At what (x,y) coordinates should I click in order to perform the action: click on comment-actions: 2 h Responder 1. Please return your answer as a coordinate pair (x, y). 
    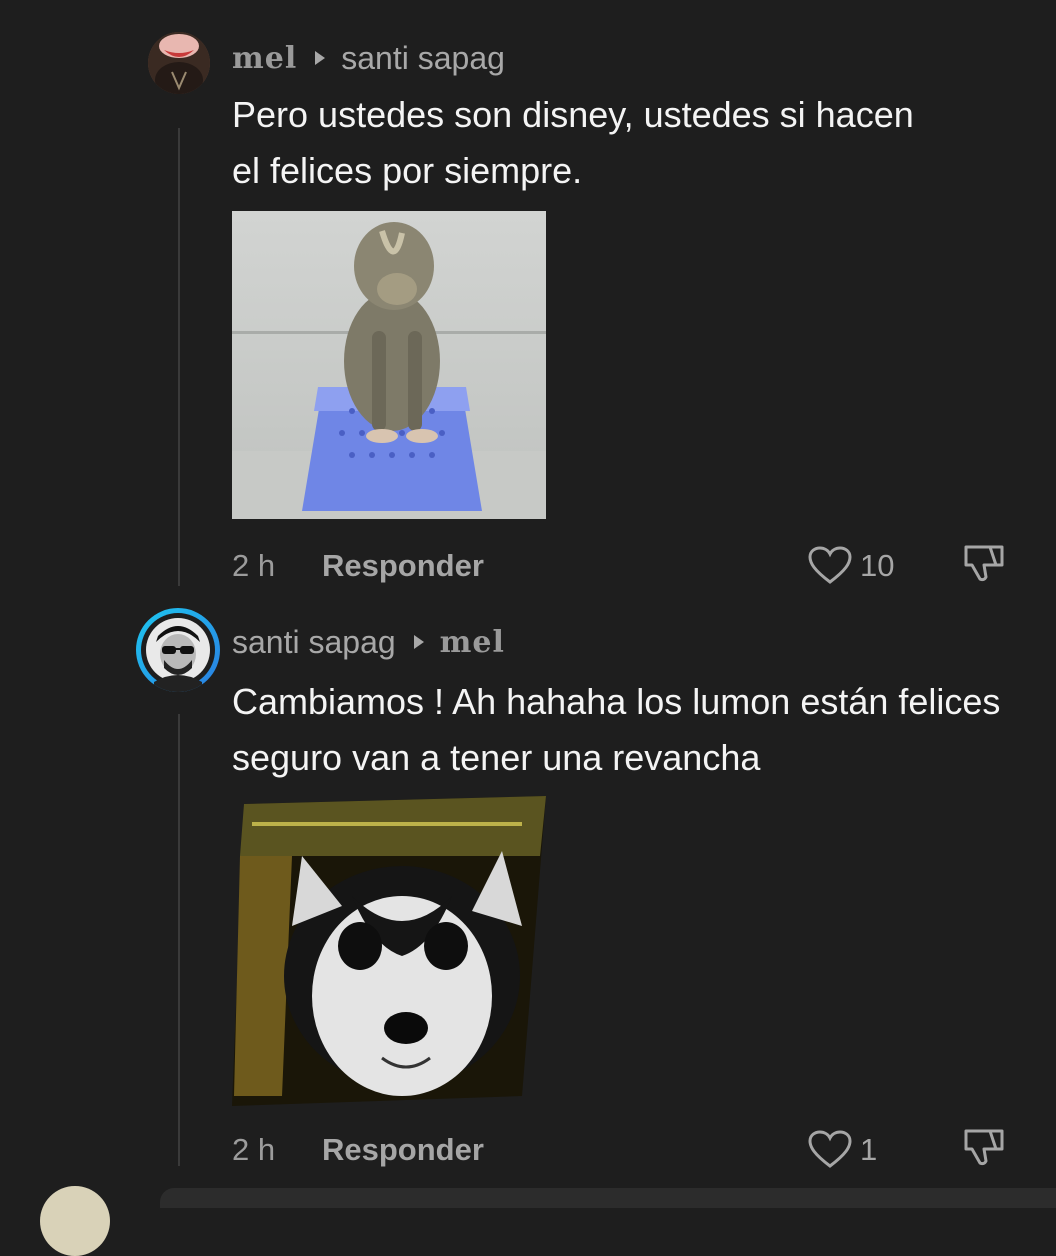
    Looking at the image, I should click on (624, 1150).